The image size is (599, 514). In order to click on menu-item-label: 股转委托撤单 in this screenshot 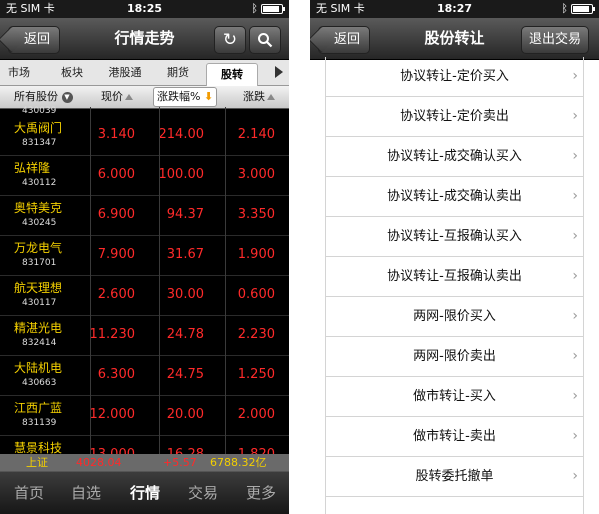, I will do `click(454, 476)`.